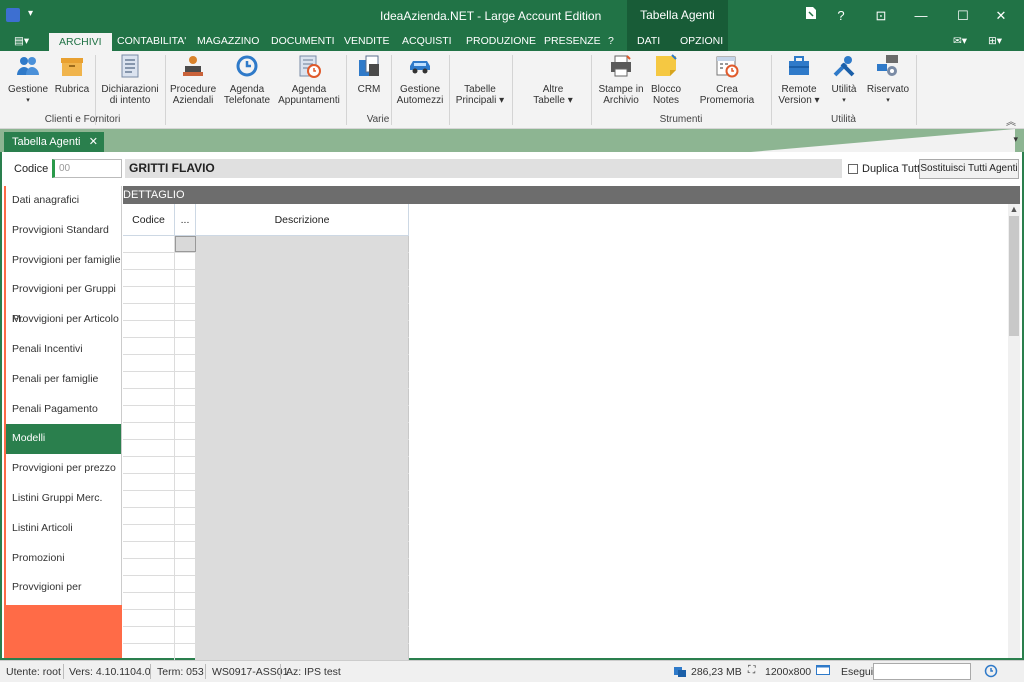  What do you see at coordinates (501, 41) in the screenshot?
I see `tab-produzione: PRODUZIONE` at bounding box center [501, 41].